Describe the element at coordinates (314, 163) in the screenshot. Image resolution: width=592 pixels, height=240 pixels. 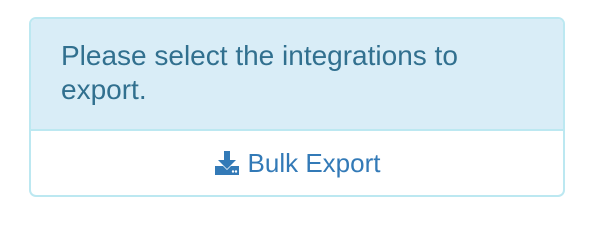
I see `bulk-export-label: Bulk Export` at that location.